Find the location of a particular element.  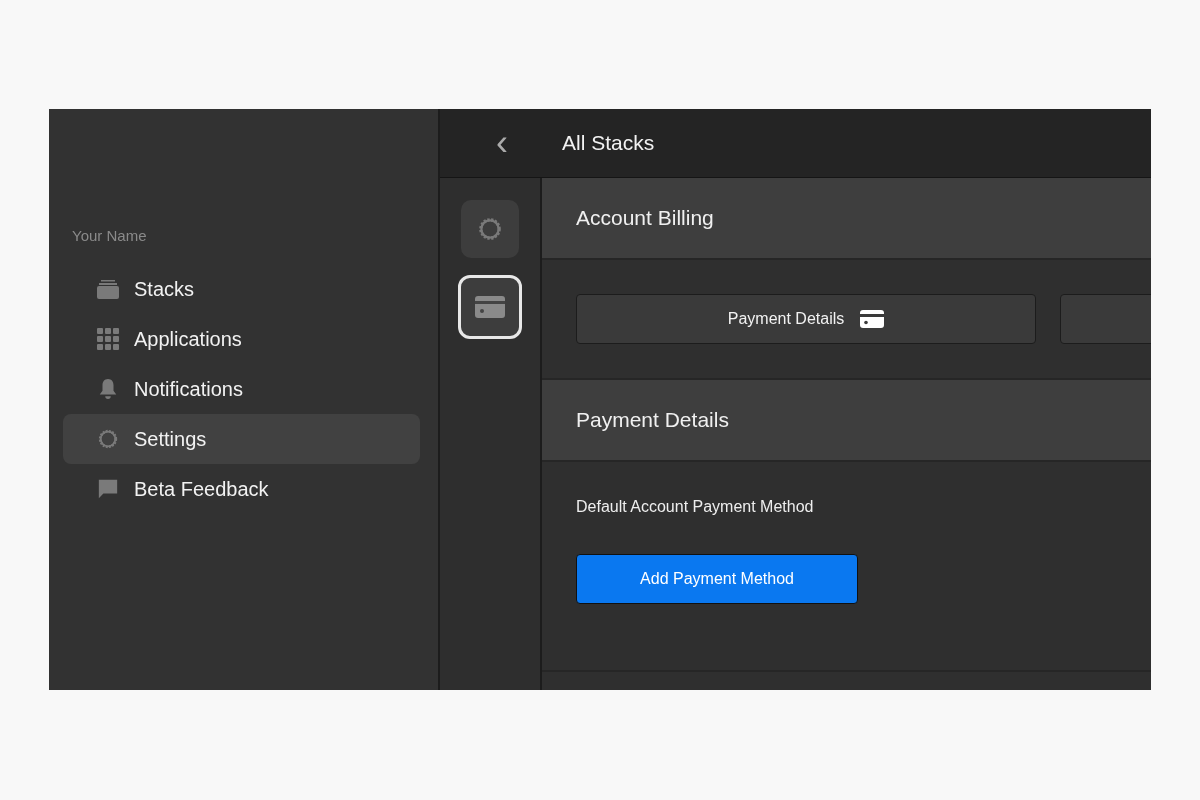

sidebar-item: Settings is located at coordinates (241, 439).